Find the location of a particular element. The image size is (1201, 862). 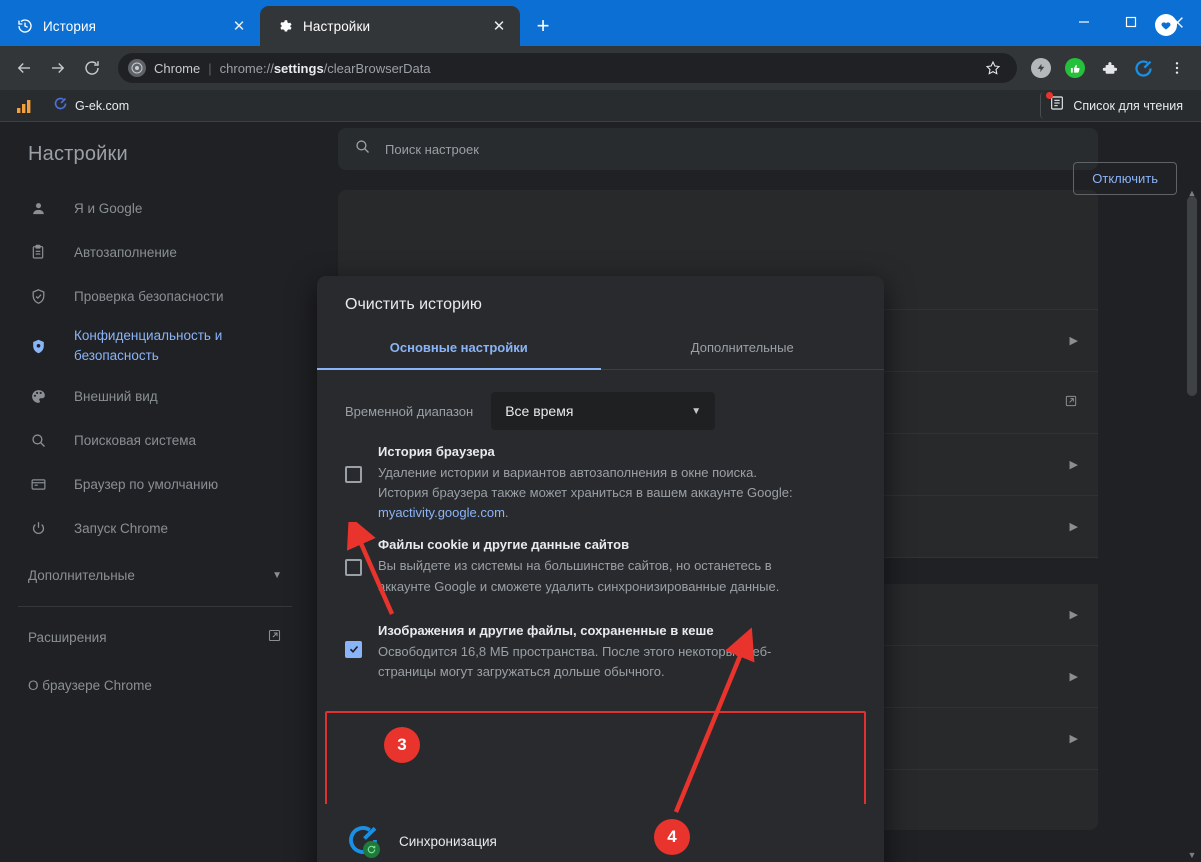

url-prefix: chrome:// is located at coordinates (246, 68).